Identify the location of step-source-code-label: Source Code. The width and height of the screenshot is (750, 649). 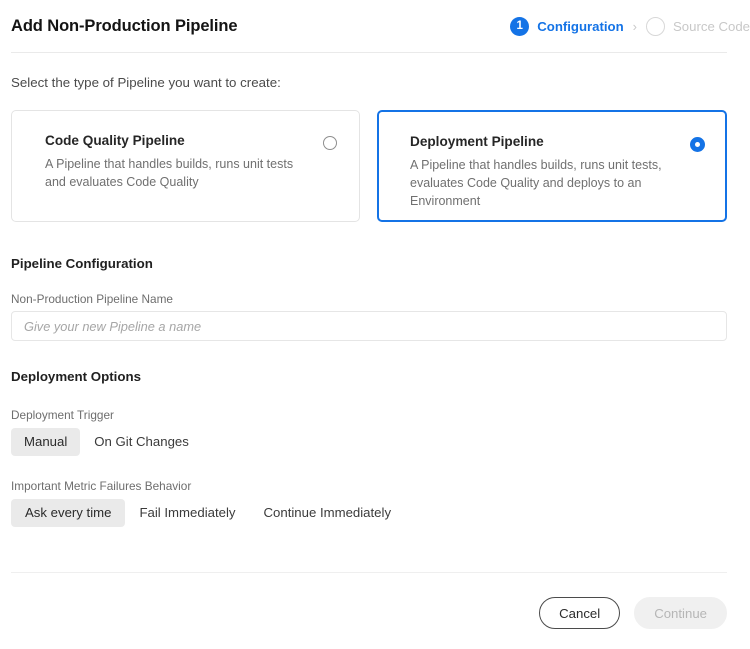
(711, 26).